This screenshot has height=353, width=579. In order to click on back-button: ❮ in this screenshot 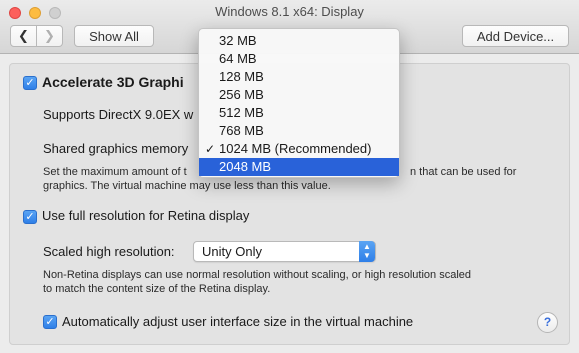, I will do `click(23, 36)`.